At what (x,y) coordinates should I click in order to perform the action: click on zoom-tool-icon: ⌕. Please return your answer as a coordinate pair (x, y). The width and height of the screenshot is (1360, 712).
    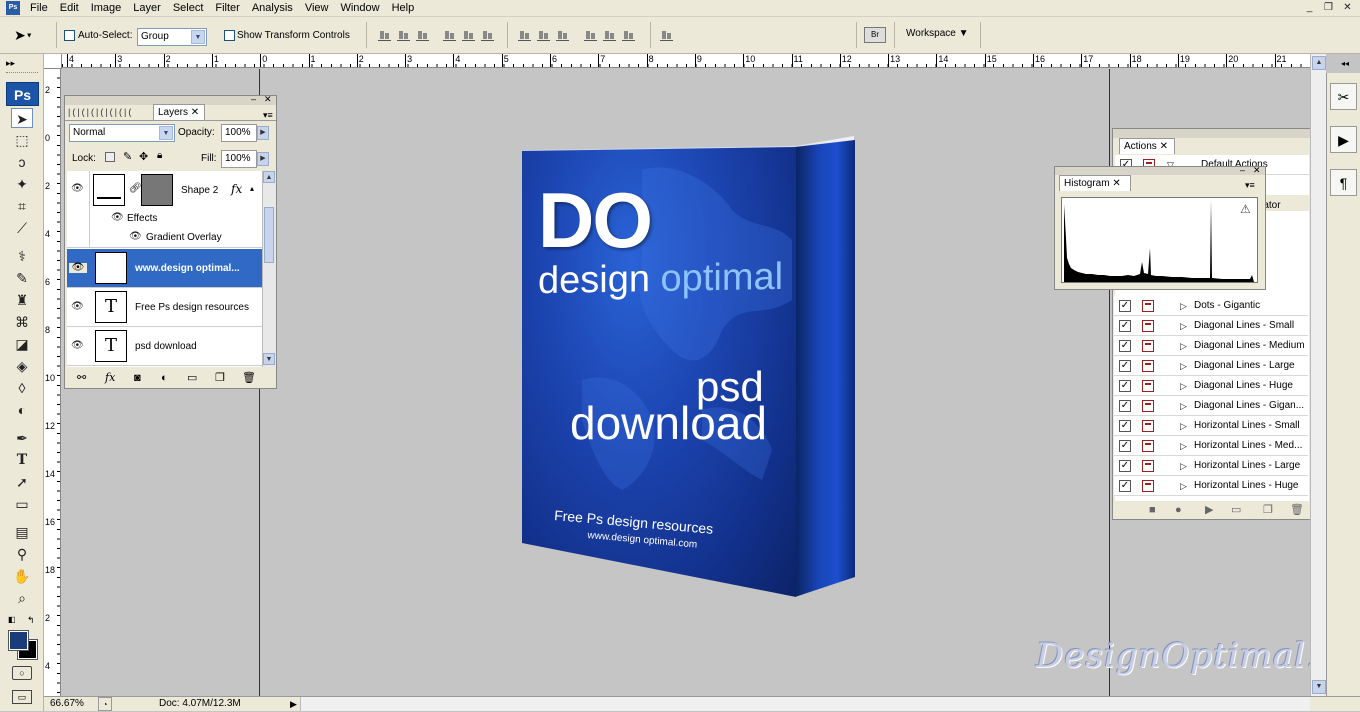
    Looking at the image, I should click on (22, 598).